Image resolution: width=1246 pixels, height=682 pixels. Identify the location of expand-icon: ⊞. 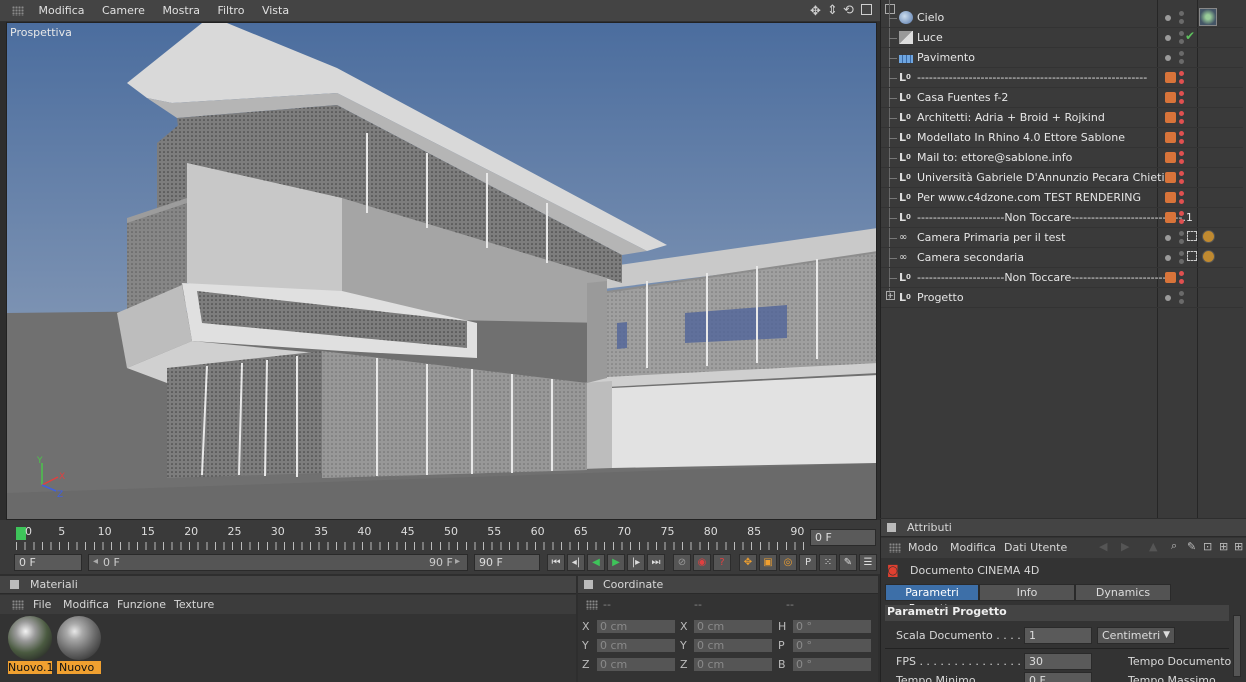
(1238, 546).